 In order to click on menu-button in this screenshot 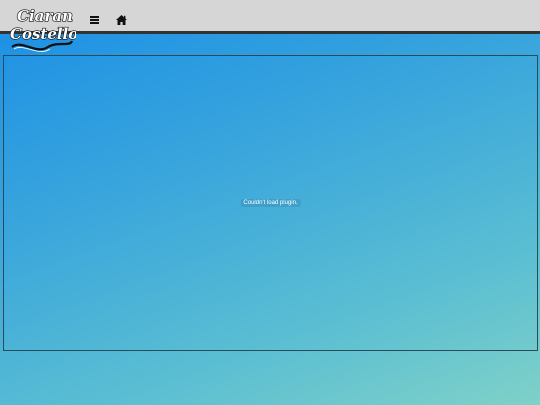, I will do `click(94, 20)`.